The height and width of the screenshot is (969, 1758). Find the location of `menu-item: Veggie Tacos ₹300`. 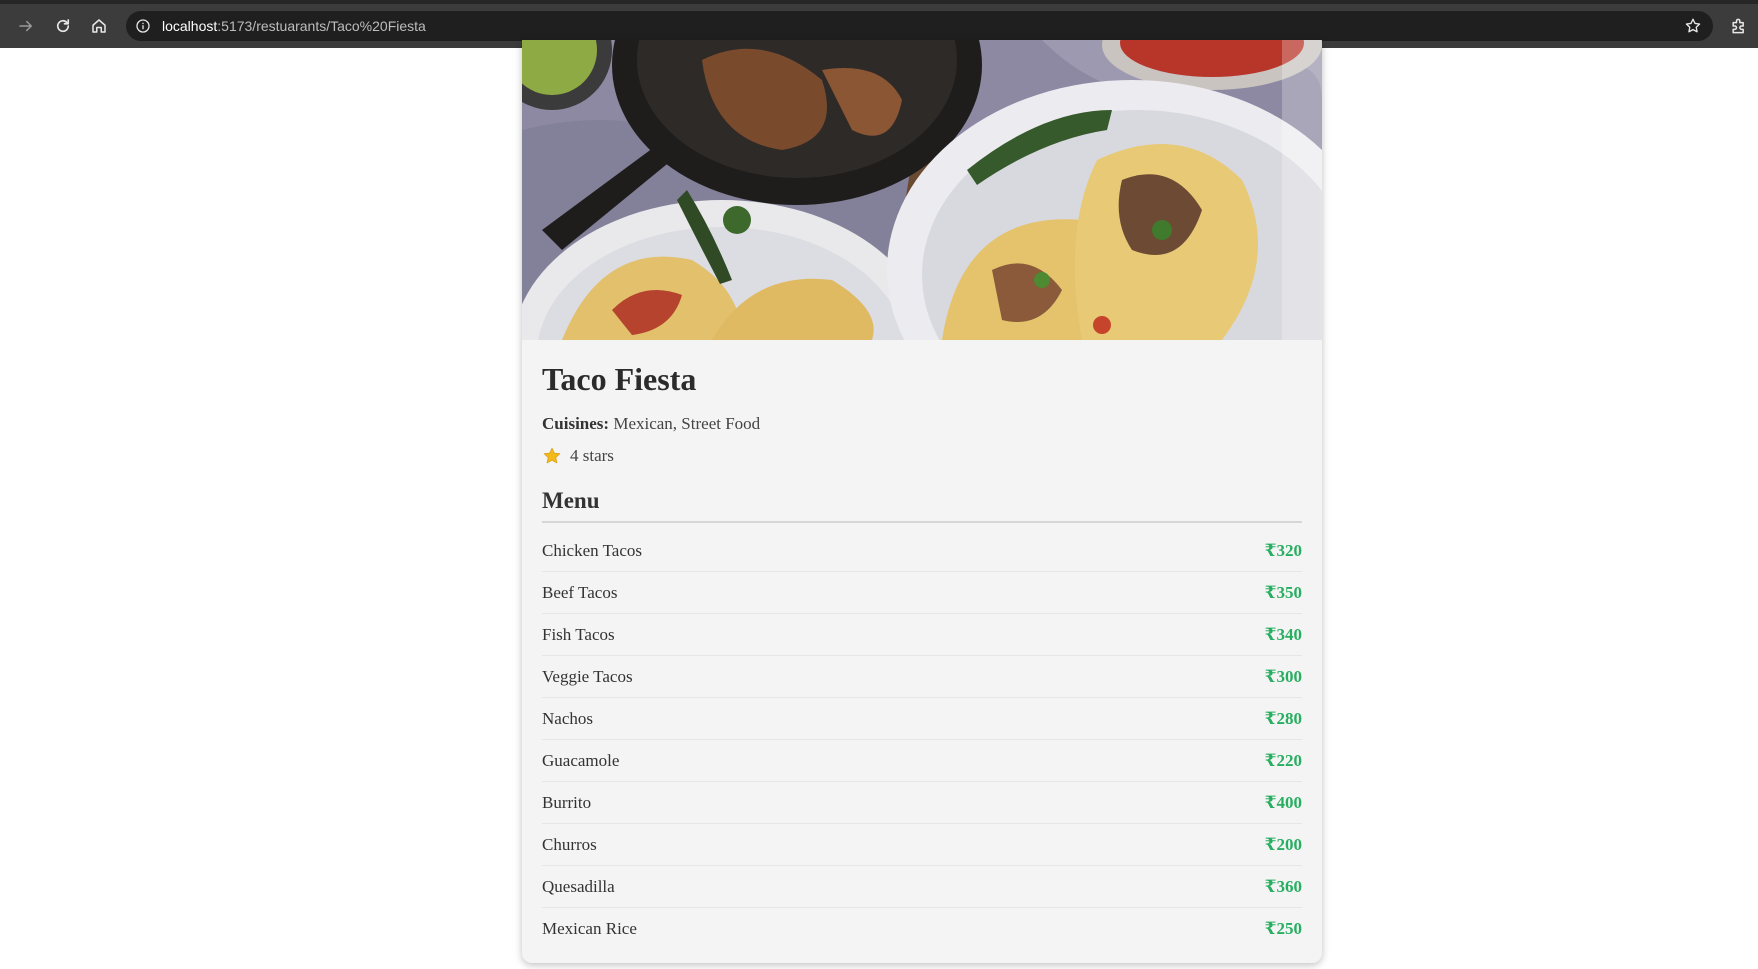

menu-item: Veggie Tacos ₹300 is located at coordinates (922, 677).